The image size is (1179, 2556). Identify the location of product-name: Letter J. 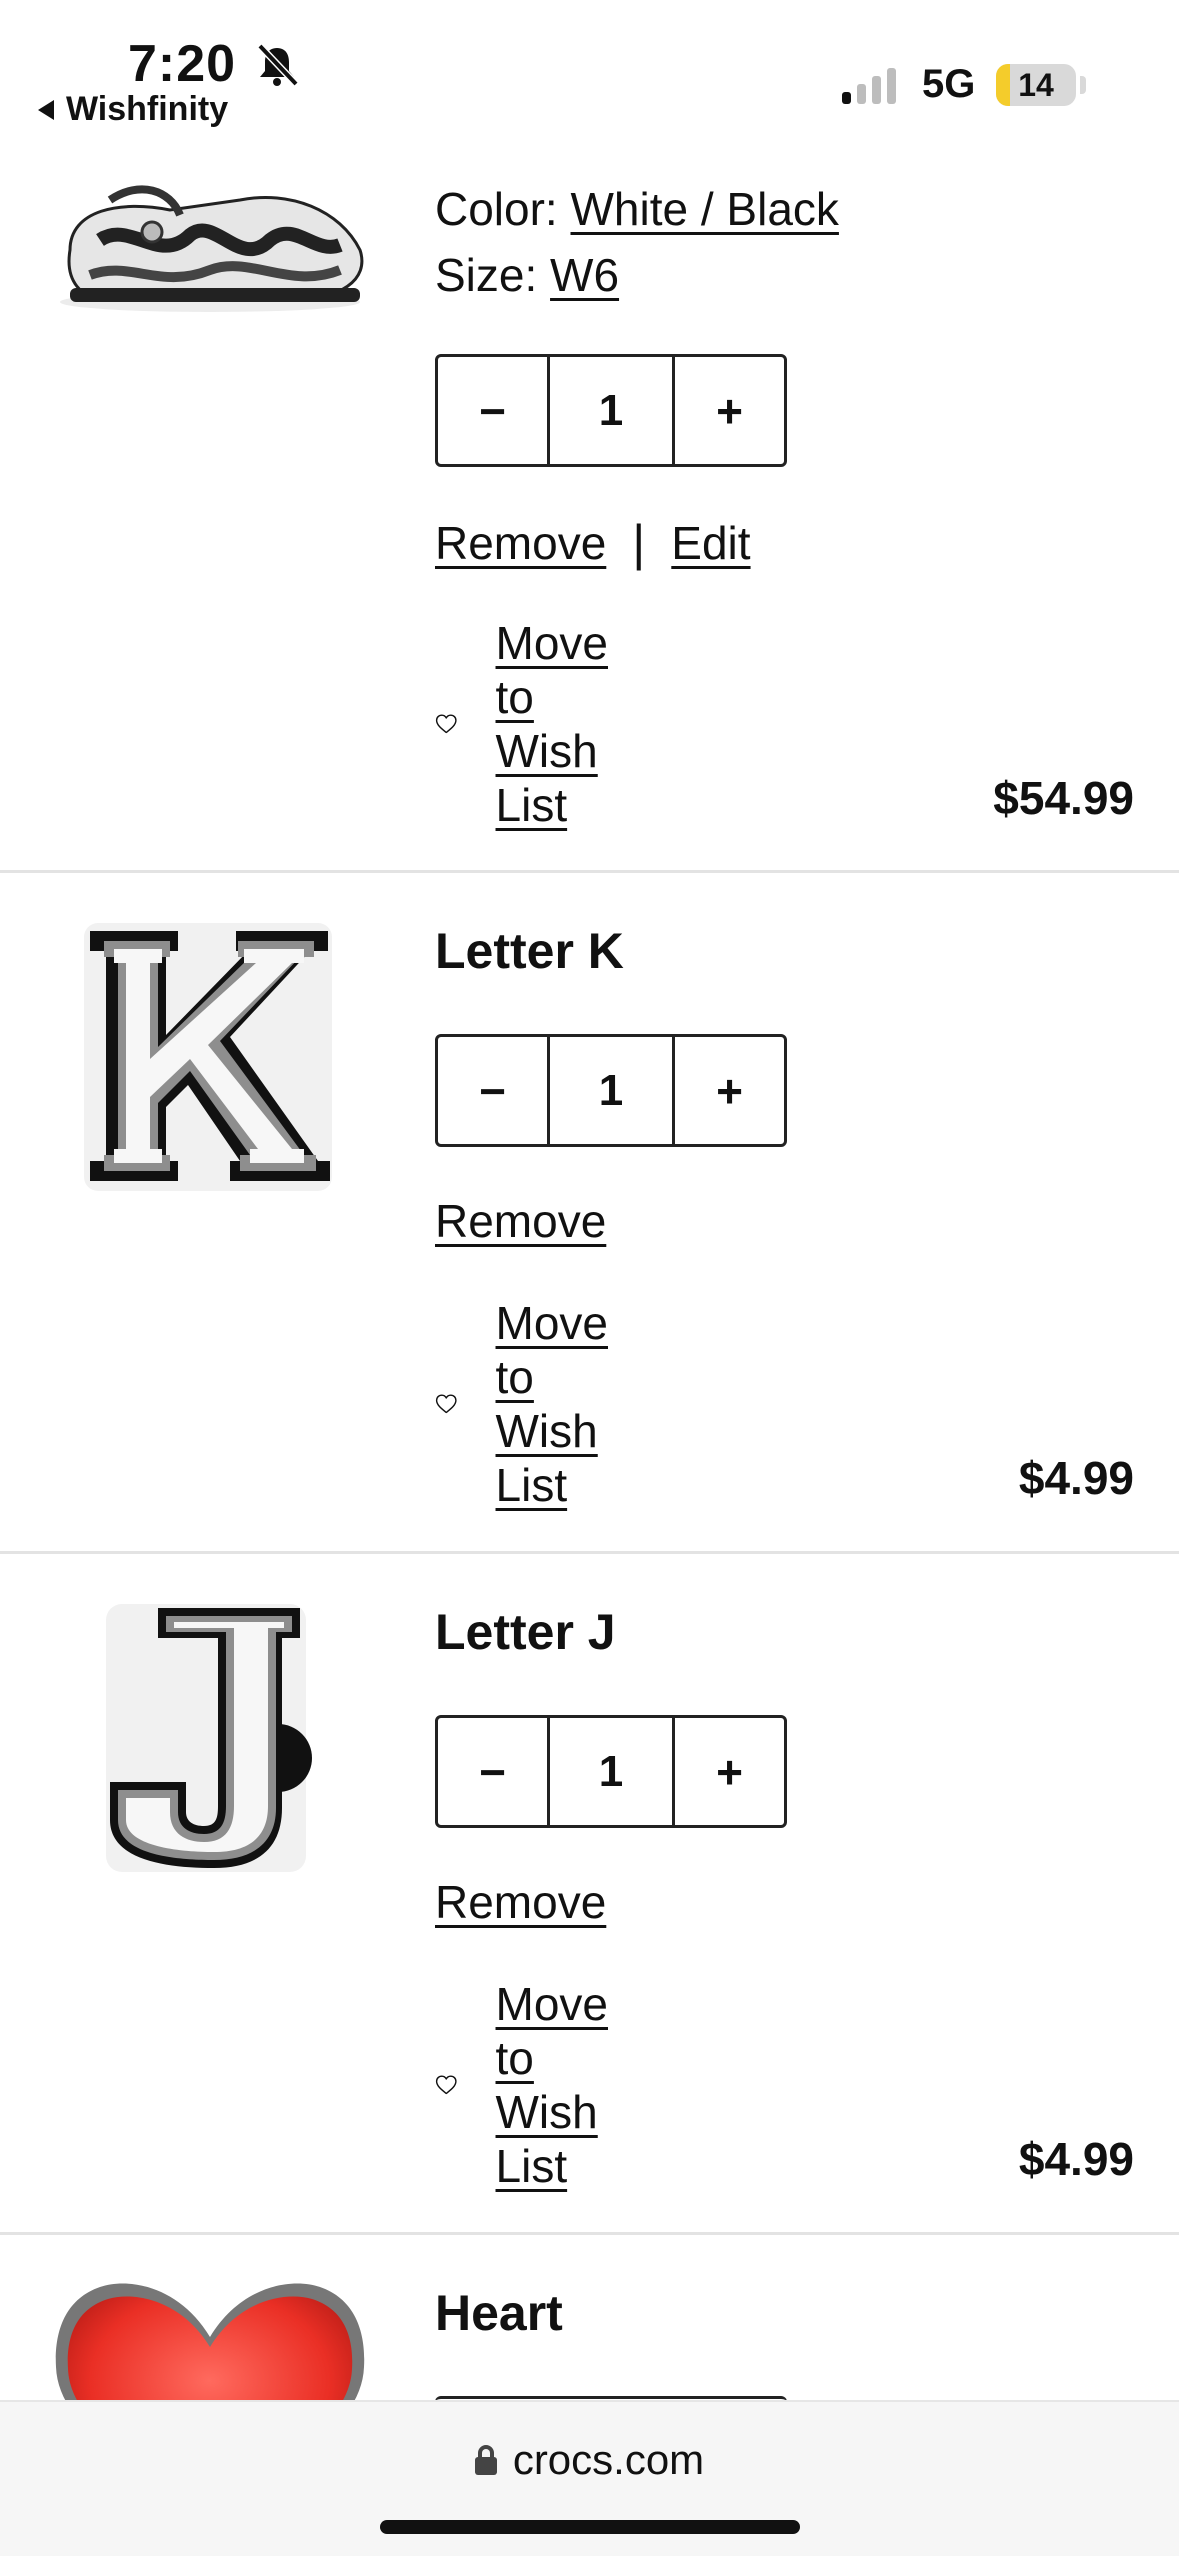
(525, 1632).